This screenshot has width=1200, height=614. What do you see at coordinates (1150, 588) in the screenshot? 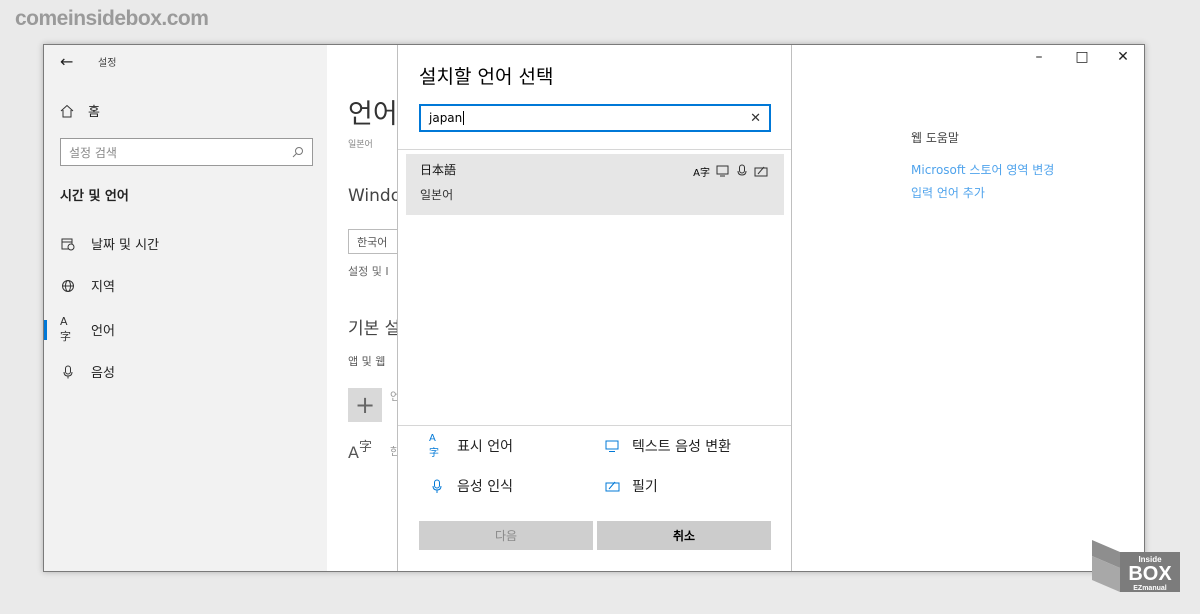
I see `svg-text: EZmanual` at bounding box center [1150, 588].